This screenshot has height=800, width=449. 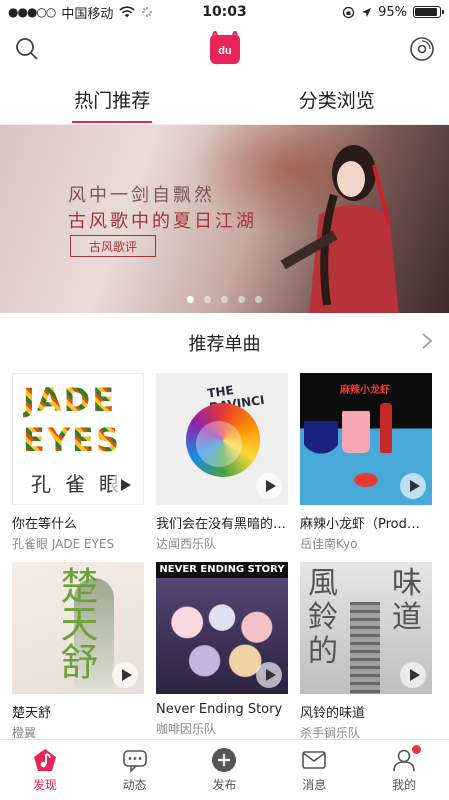 What do you see at coordinates (417, 749) in the screenshot?
I see `notification-badge` at bounding box center [417, 749].